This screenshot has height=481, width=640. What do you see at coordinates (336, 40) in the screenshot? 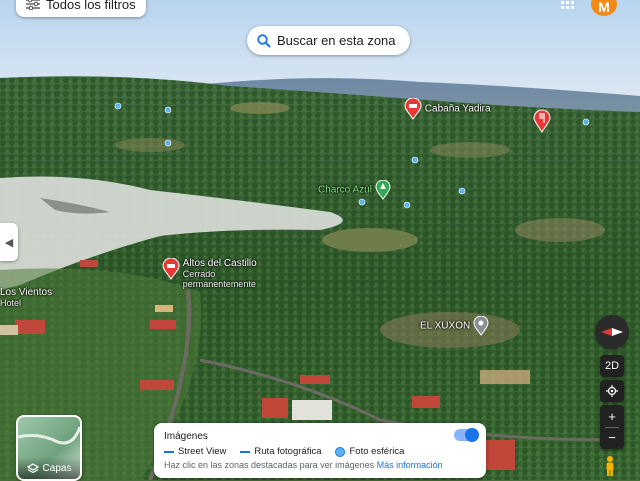
I see `search-this-area-label: Buscar en esta zona` at bounding box center [336, 40].